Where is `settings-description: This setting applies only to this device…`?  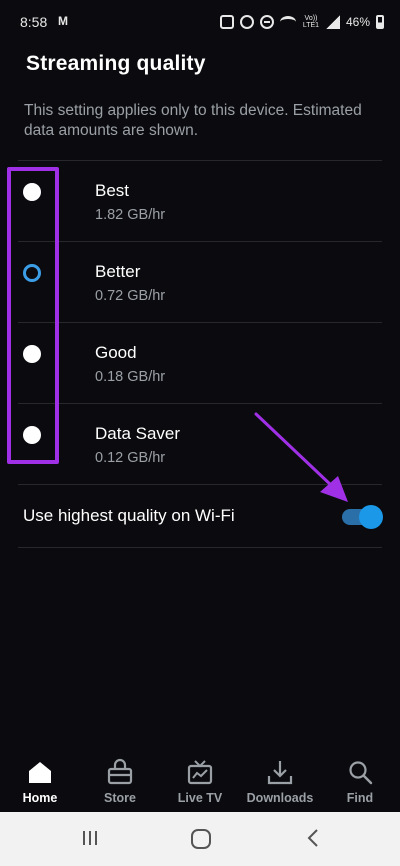
settings-description: This setting applies only to this device… is located at coordinates (193, 120).